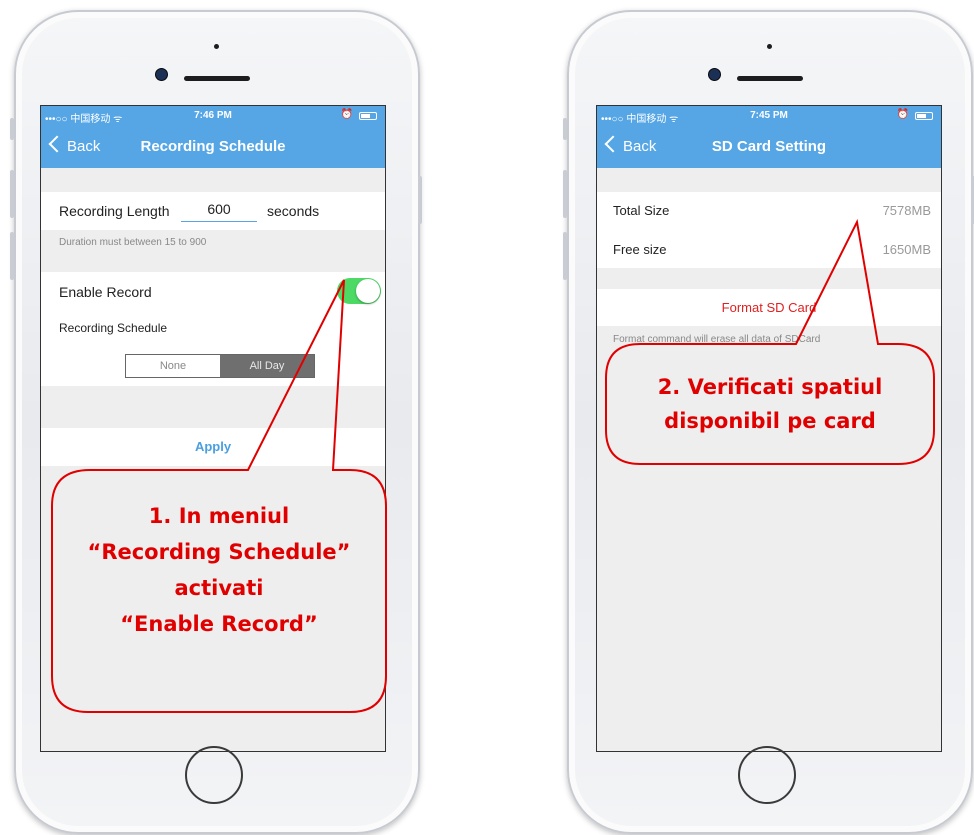 The image size is (974, 835). Describe the element at coordinates (770, 387) in the screenshot. I see `annotation-line: 2. Verificati spatiul` at that location.